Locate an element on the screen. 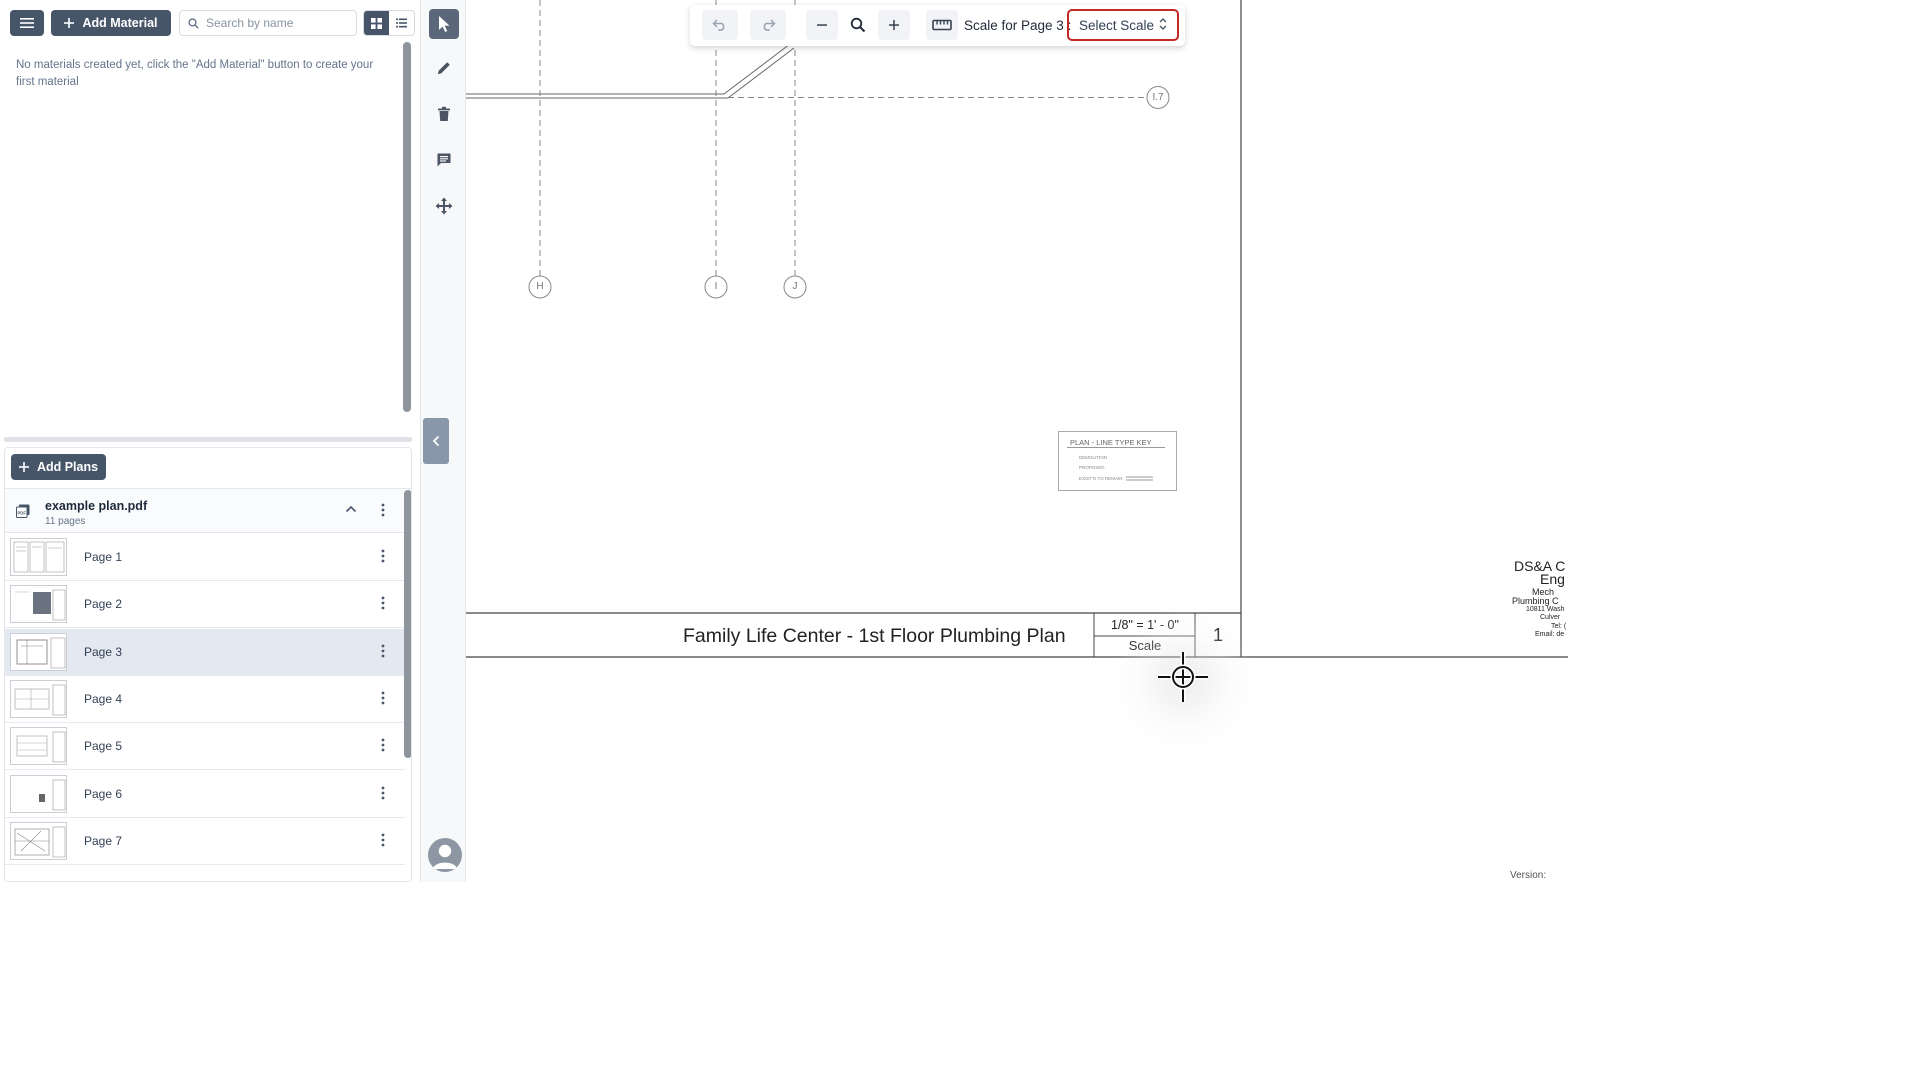 The image size is (1920, 1080). pdf-file-icon: PDF is located at coordinates (23, 511).